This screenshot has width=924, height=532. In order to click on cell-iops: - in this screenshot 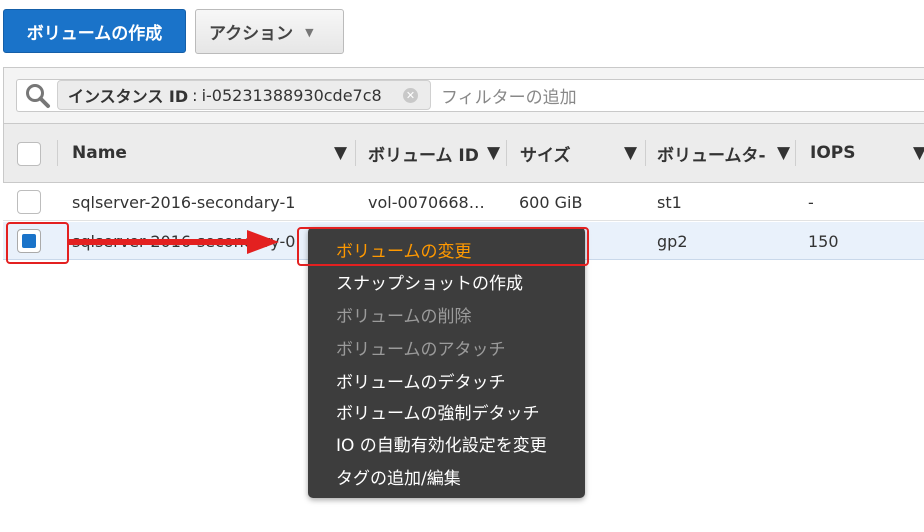, I will do `click(811, 202)`.